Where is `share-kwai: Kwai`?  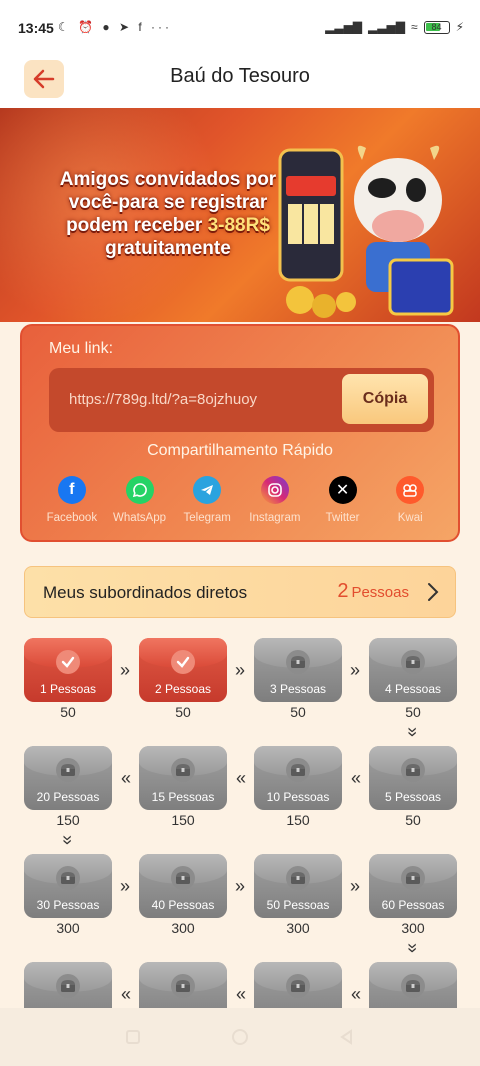
share-kwai: Kwai is located at coordinates (410, 500).